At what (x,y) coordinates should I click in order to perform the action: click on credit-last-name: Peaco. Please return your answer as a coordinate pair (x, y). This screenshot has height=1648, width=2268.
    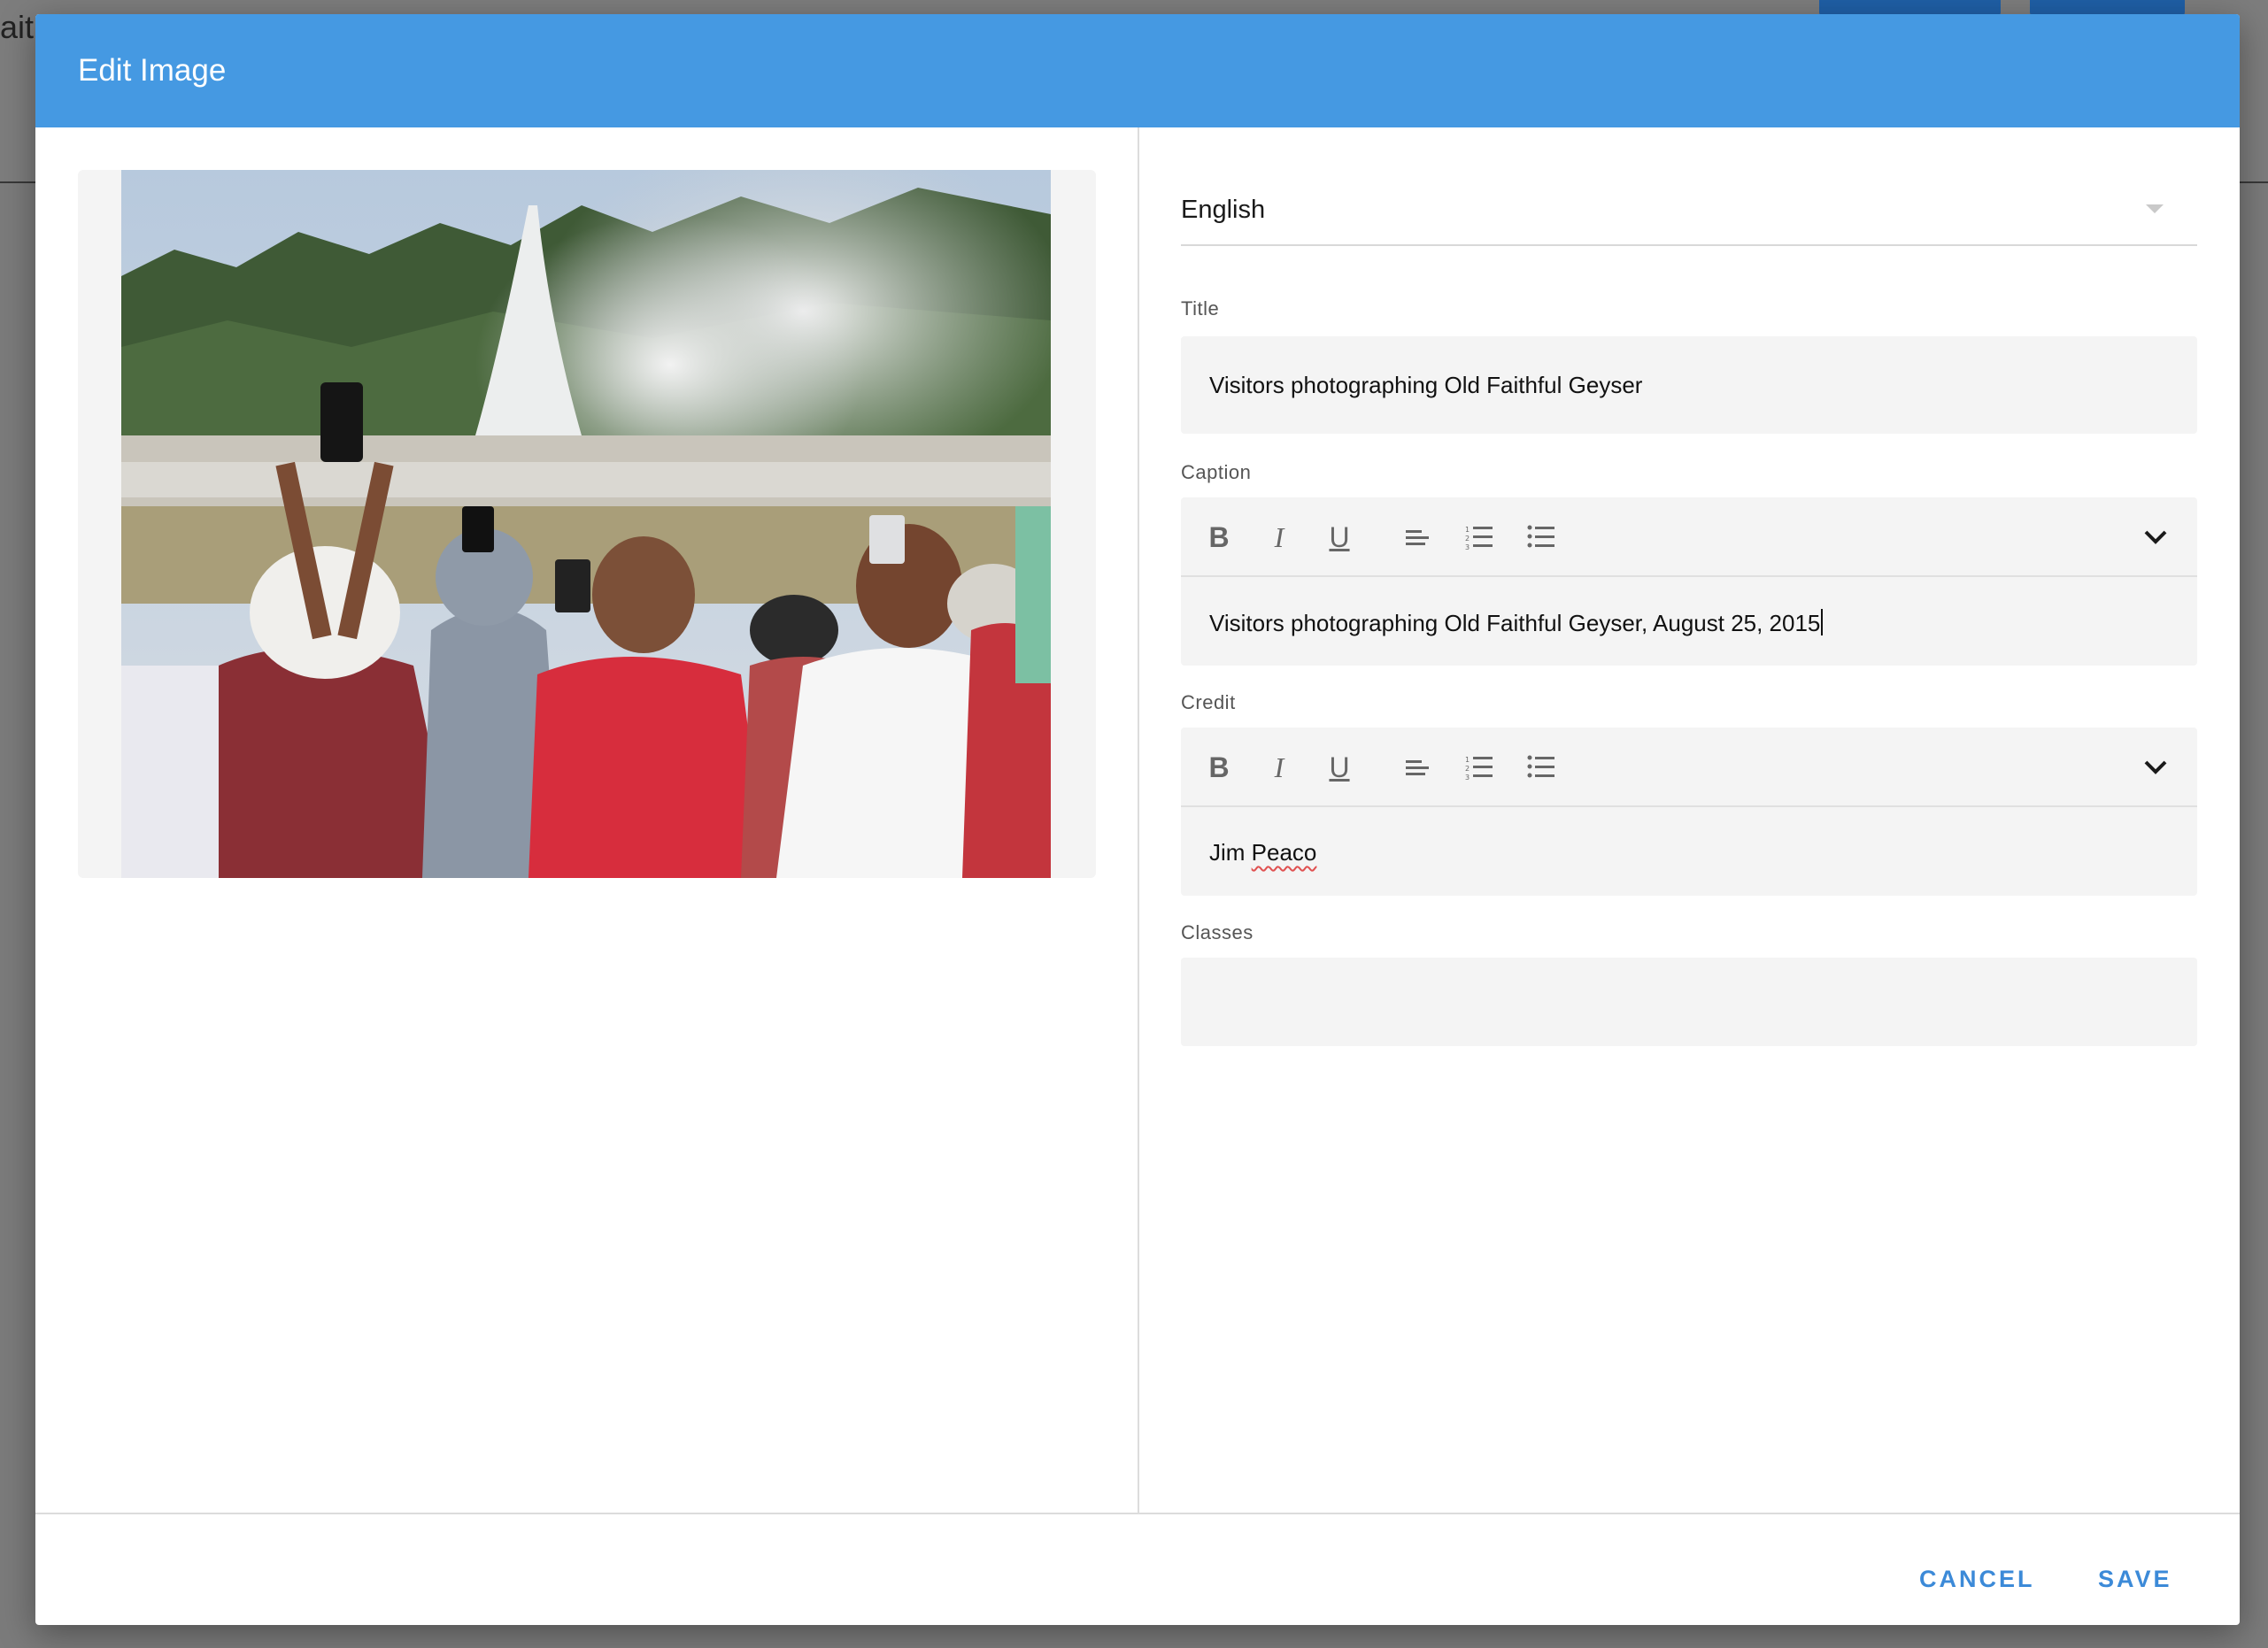
    Looking at the image, I should click on (1284, 852).